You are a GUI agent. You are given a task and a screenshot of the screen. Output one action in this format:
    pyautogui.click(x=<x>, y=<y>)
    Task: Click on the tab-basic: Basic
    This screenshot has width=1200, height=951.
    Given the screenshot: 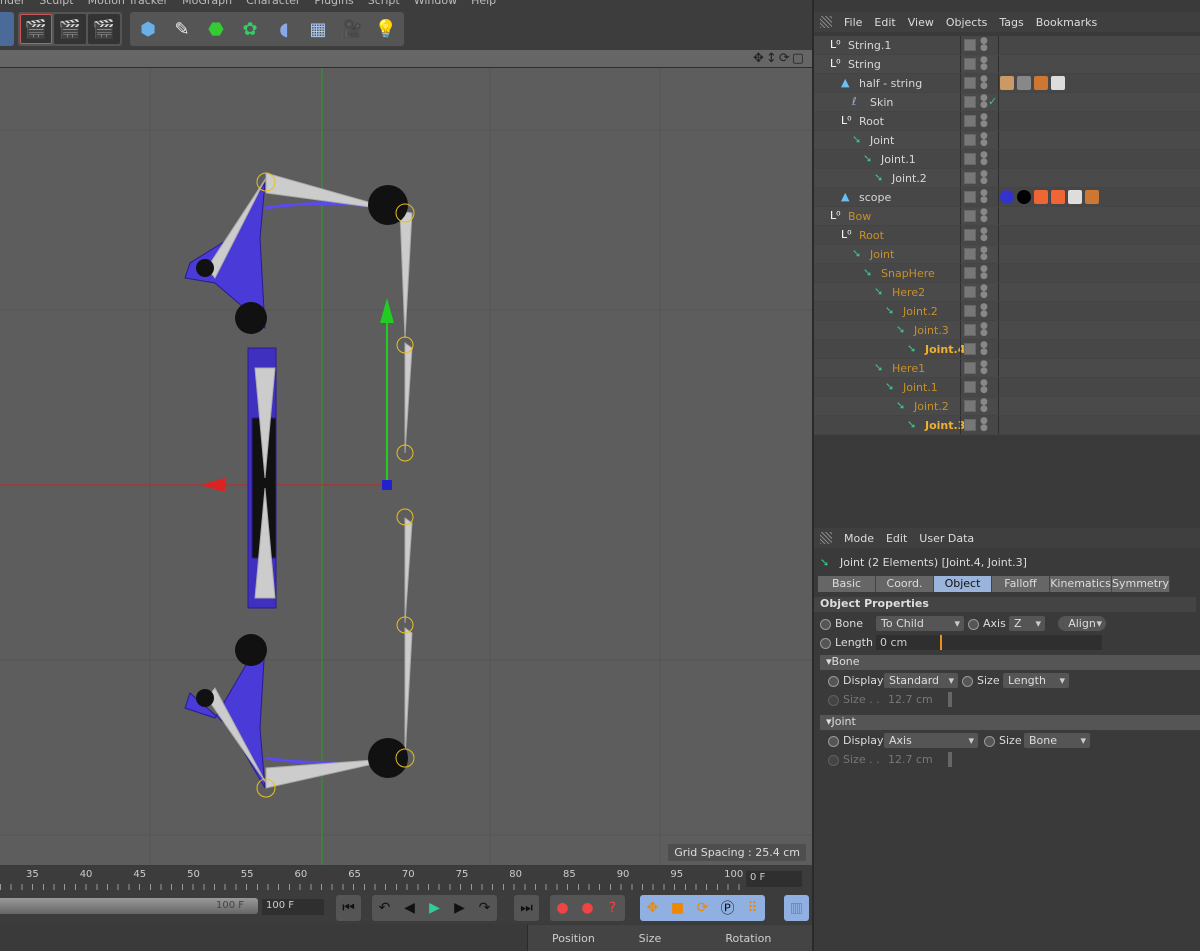 What is the action you would take?
    pyautogui.click(x=847, y=584)
    